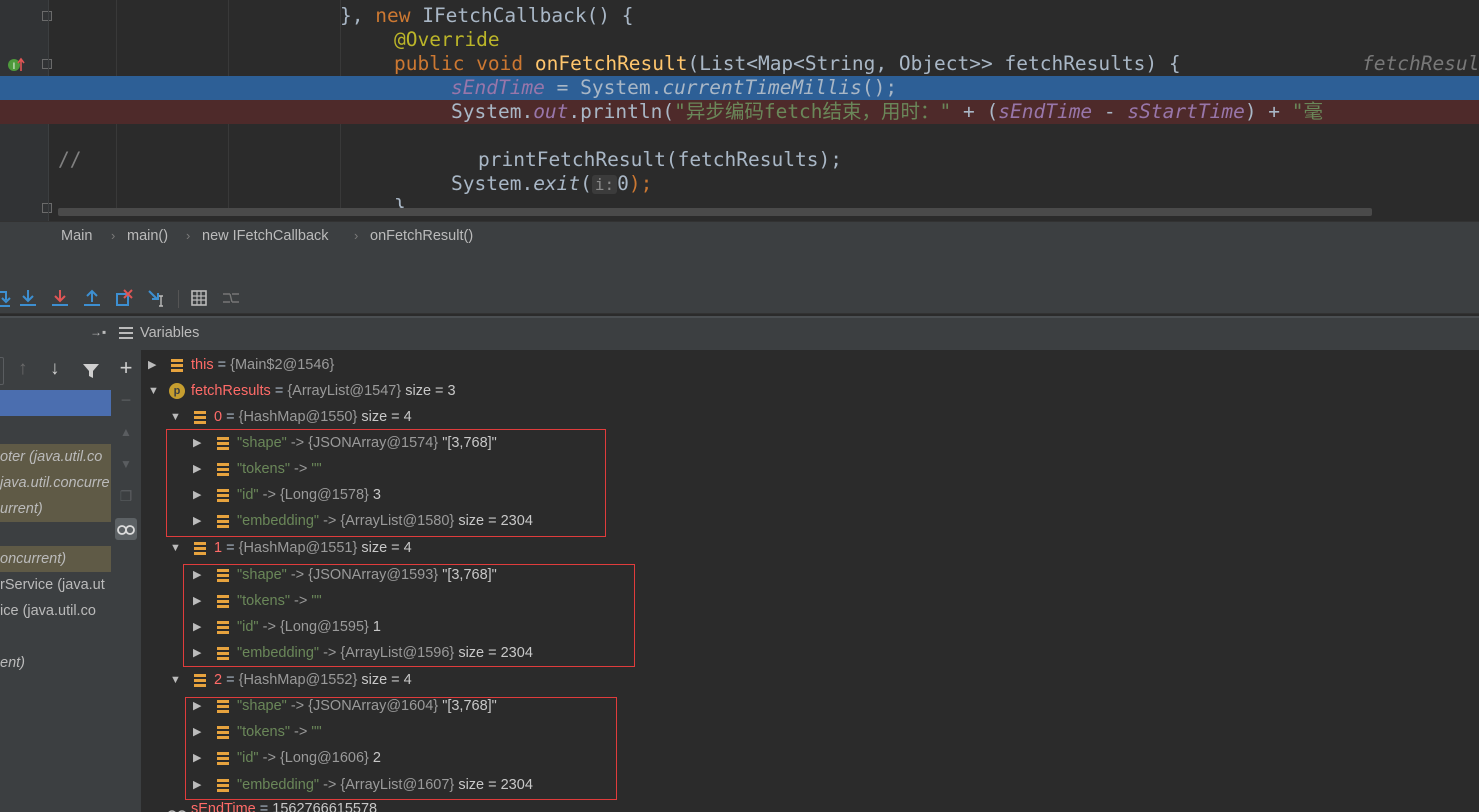 The width and height of the screenshot is (1479, 812). I want to click on code-keyword: public void, so click(464, 63).